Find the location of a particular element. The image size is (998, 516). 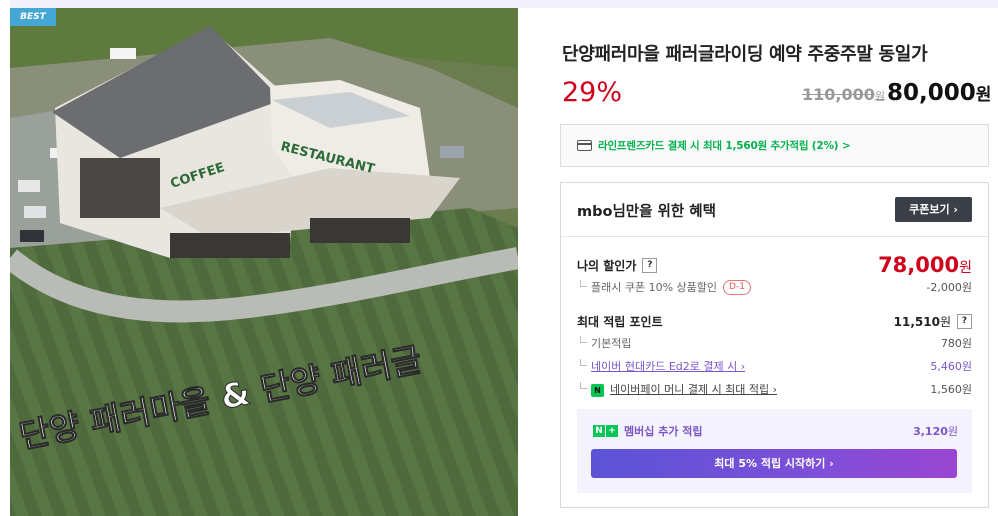

original-price: 110,000원 is located at coordinates (843, 94).